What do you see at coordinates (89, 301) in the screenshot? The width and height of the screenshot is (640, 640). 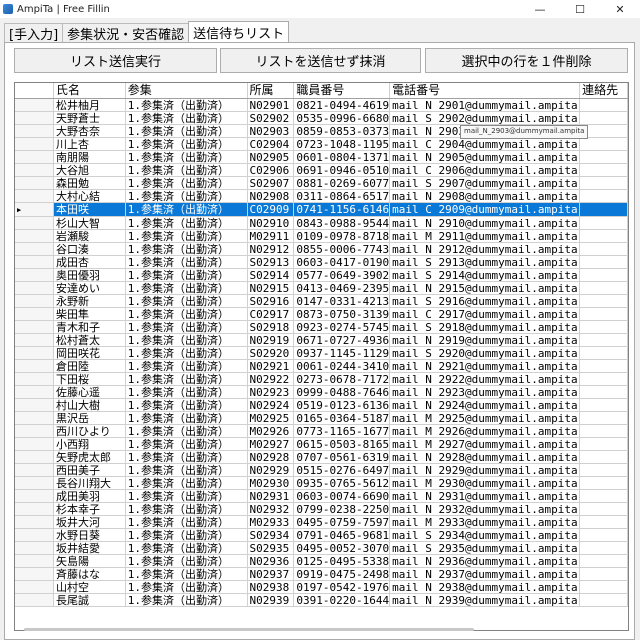 I see `cell-name: 永野新` at bounding box center [89, 301].